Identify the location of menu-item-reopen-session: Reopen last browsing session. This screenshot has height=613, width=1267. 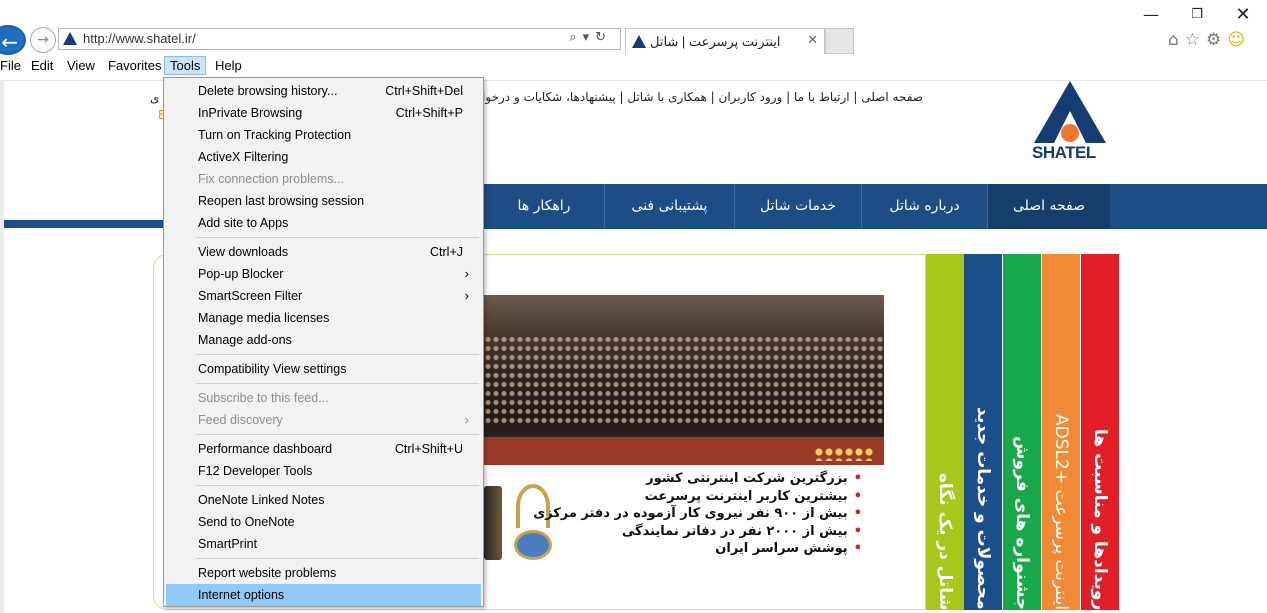
(323, 201).